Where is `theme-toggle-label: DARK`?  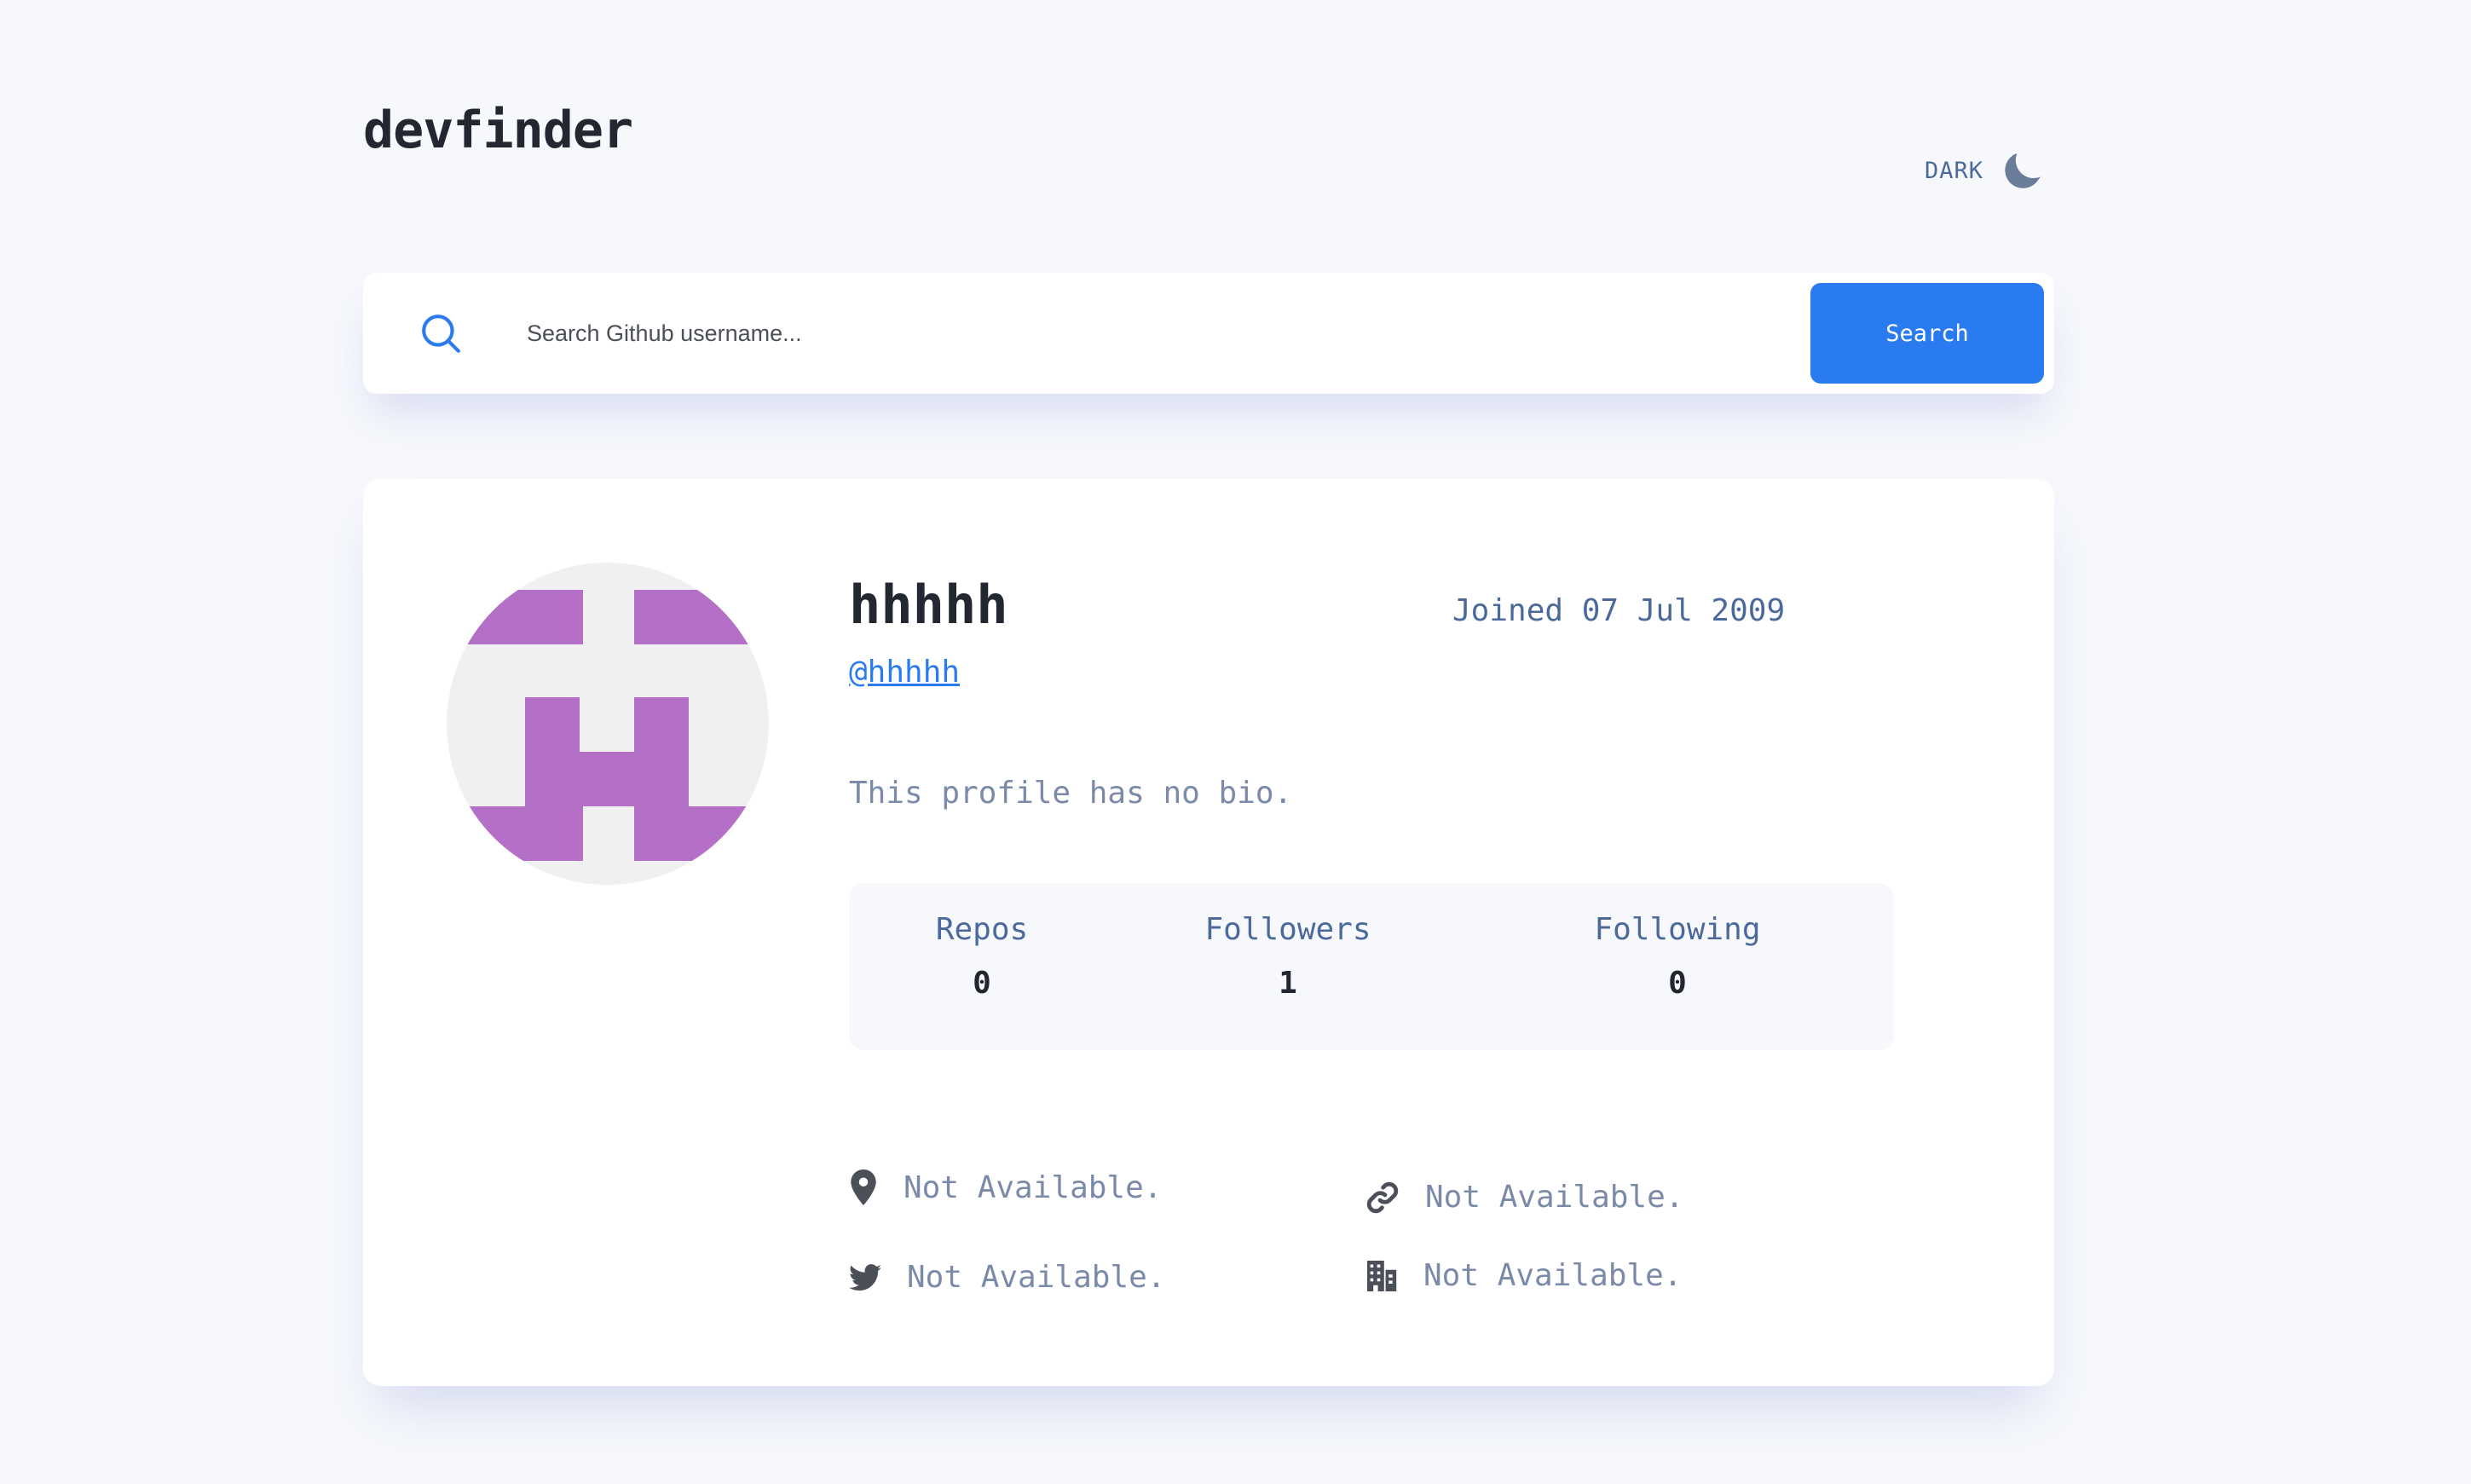
theme-toggle-label: DARK is located at coordinates (1954, 170).